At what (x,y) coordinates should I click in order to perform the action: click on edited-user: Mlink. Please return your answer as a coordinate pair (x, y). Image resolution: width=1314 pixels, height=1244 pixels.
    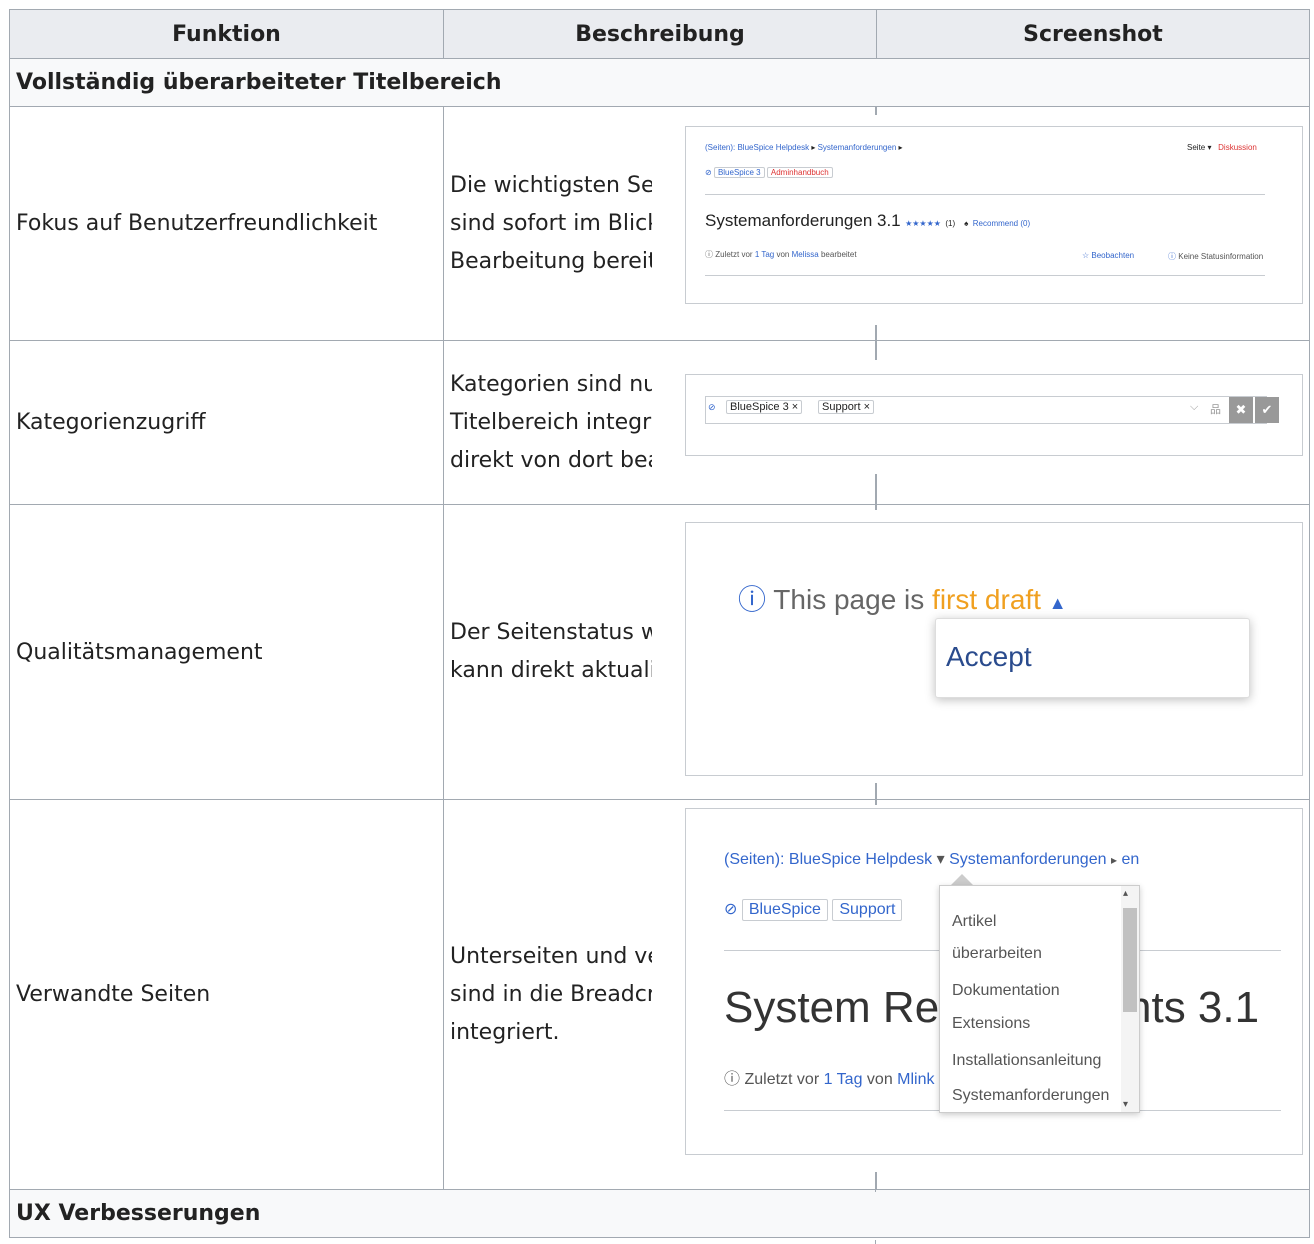
    Looking at the image, I should click on (915, 1079).